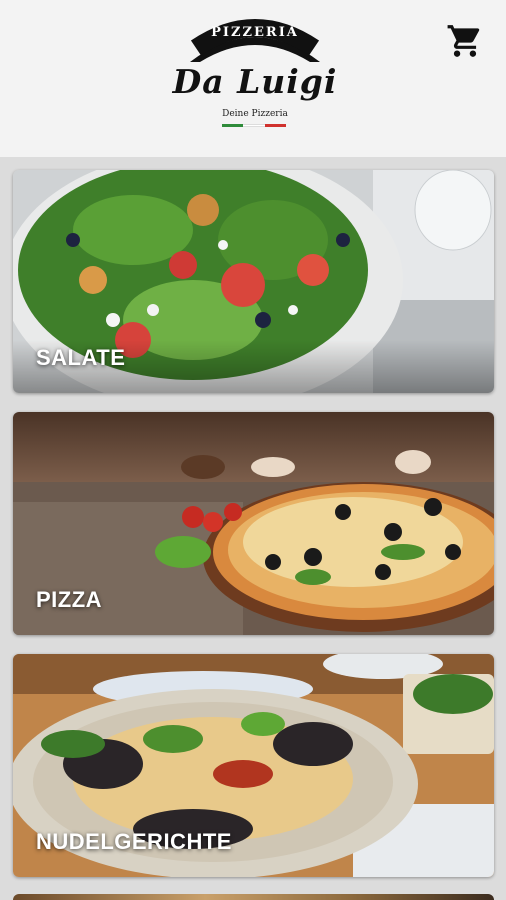 The image size is (506, 900). What do you see at coordinates (253, 897) in the screenshot?
I see `category-card-next` at bounding box center [253, 897].